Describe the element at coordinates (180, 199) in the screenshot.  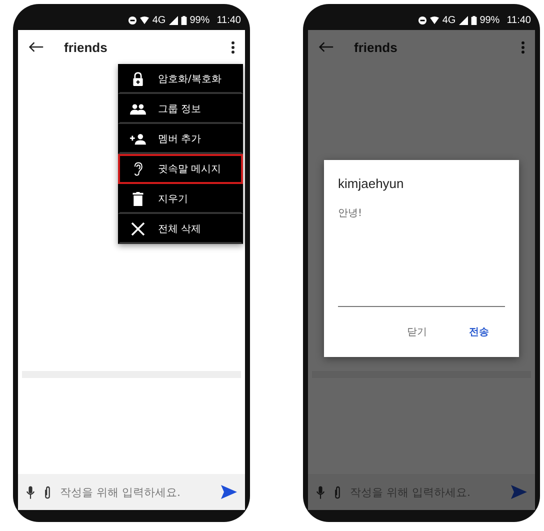
I see `menu-item: 지우기` at that location.